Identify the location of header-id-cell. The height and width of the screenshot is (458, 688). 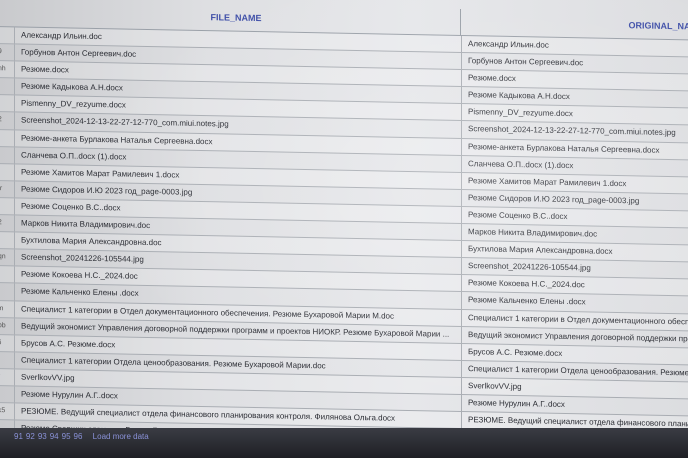
(6, 13).